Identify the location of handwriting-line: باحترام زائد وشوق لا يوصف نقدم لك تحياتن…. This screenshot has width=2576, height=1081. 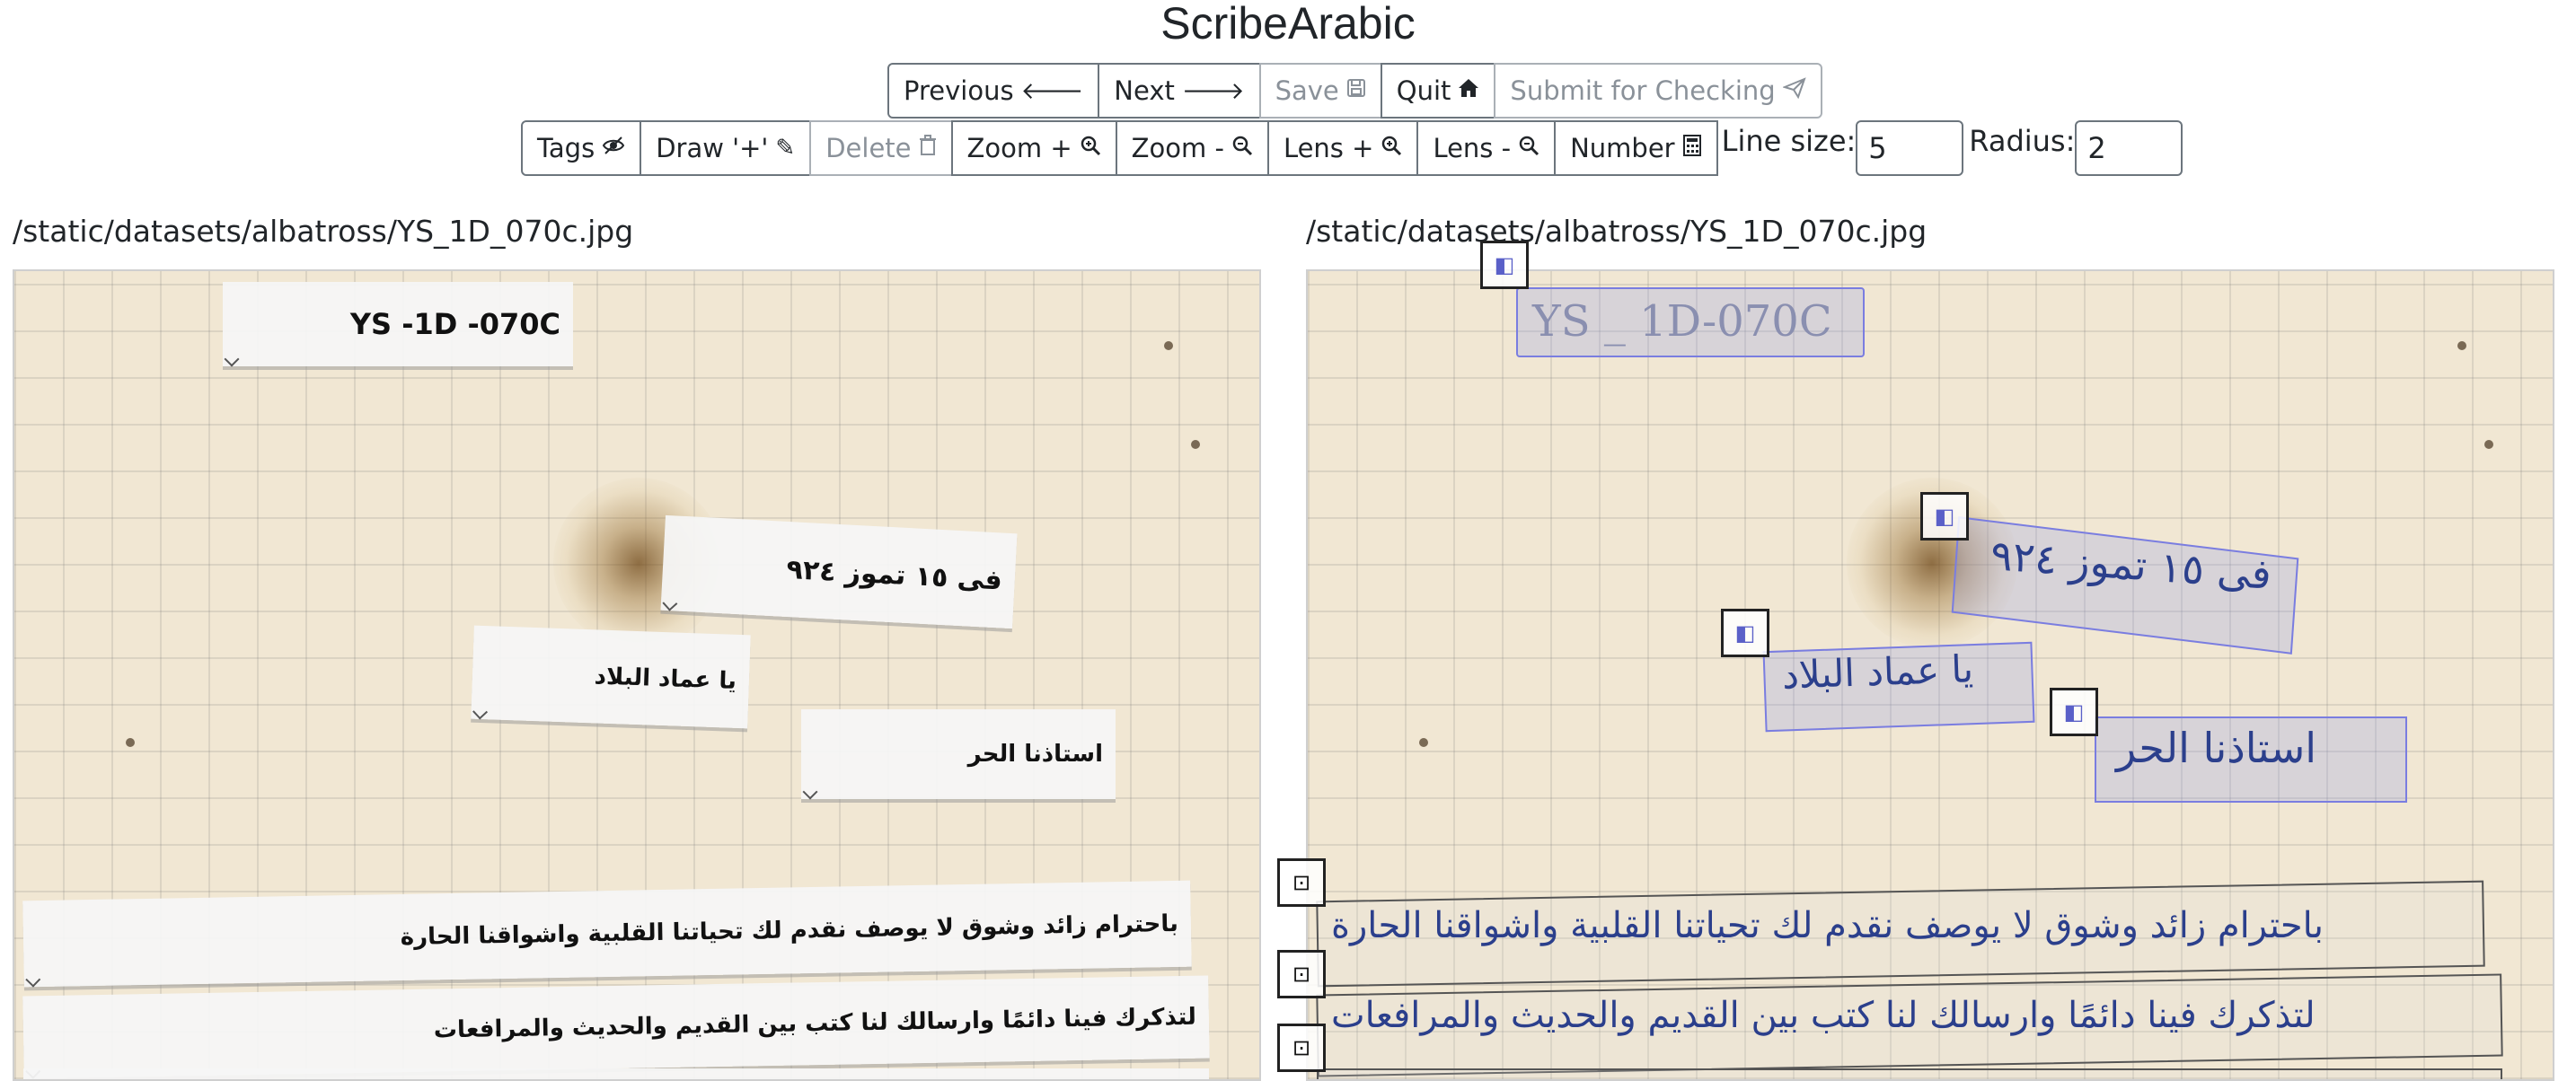
(1827, 925).